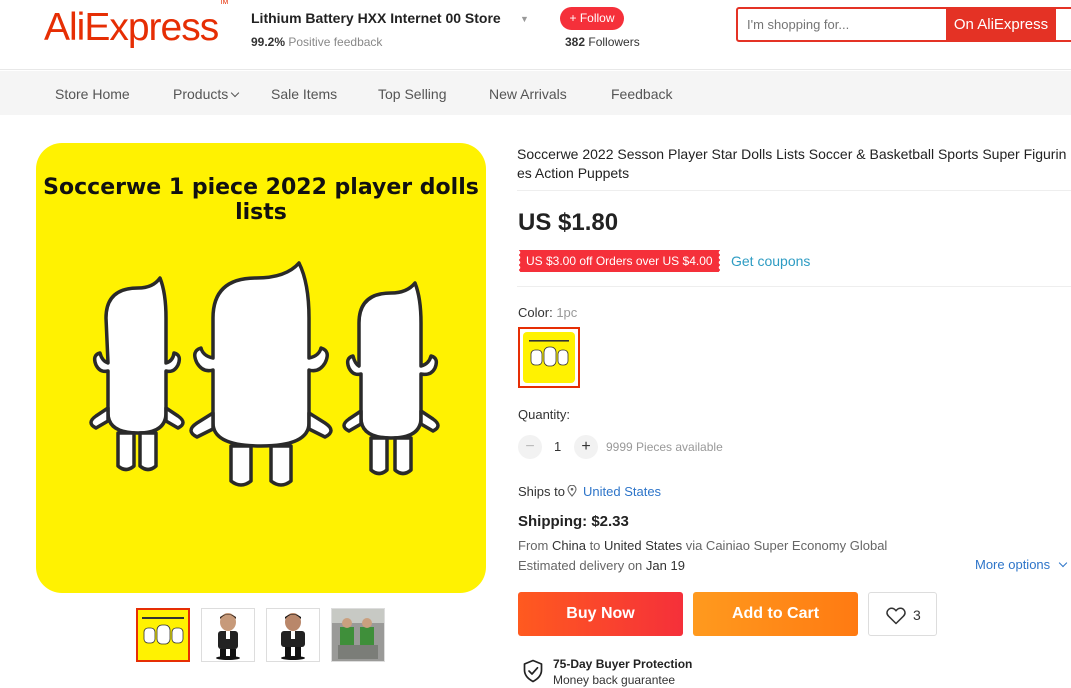 The image size is (1071, 688). Describe the element at coordinates (614, 42) in the screenshot. I see `followers-label: Followers` at that location.